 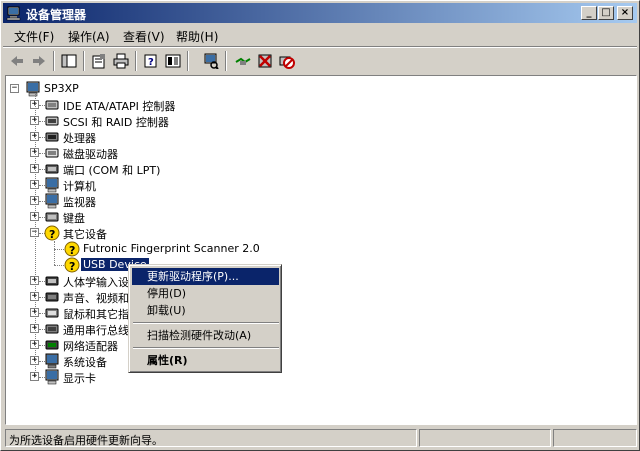 I want to click on tree-node-label: 磁盘驱动器, so click(x=90, y=154).